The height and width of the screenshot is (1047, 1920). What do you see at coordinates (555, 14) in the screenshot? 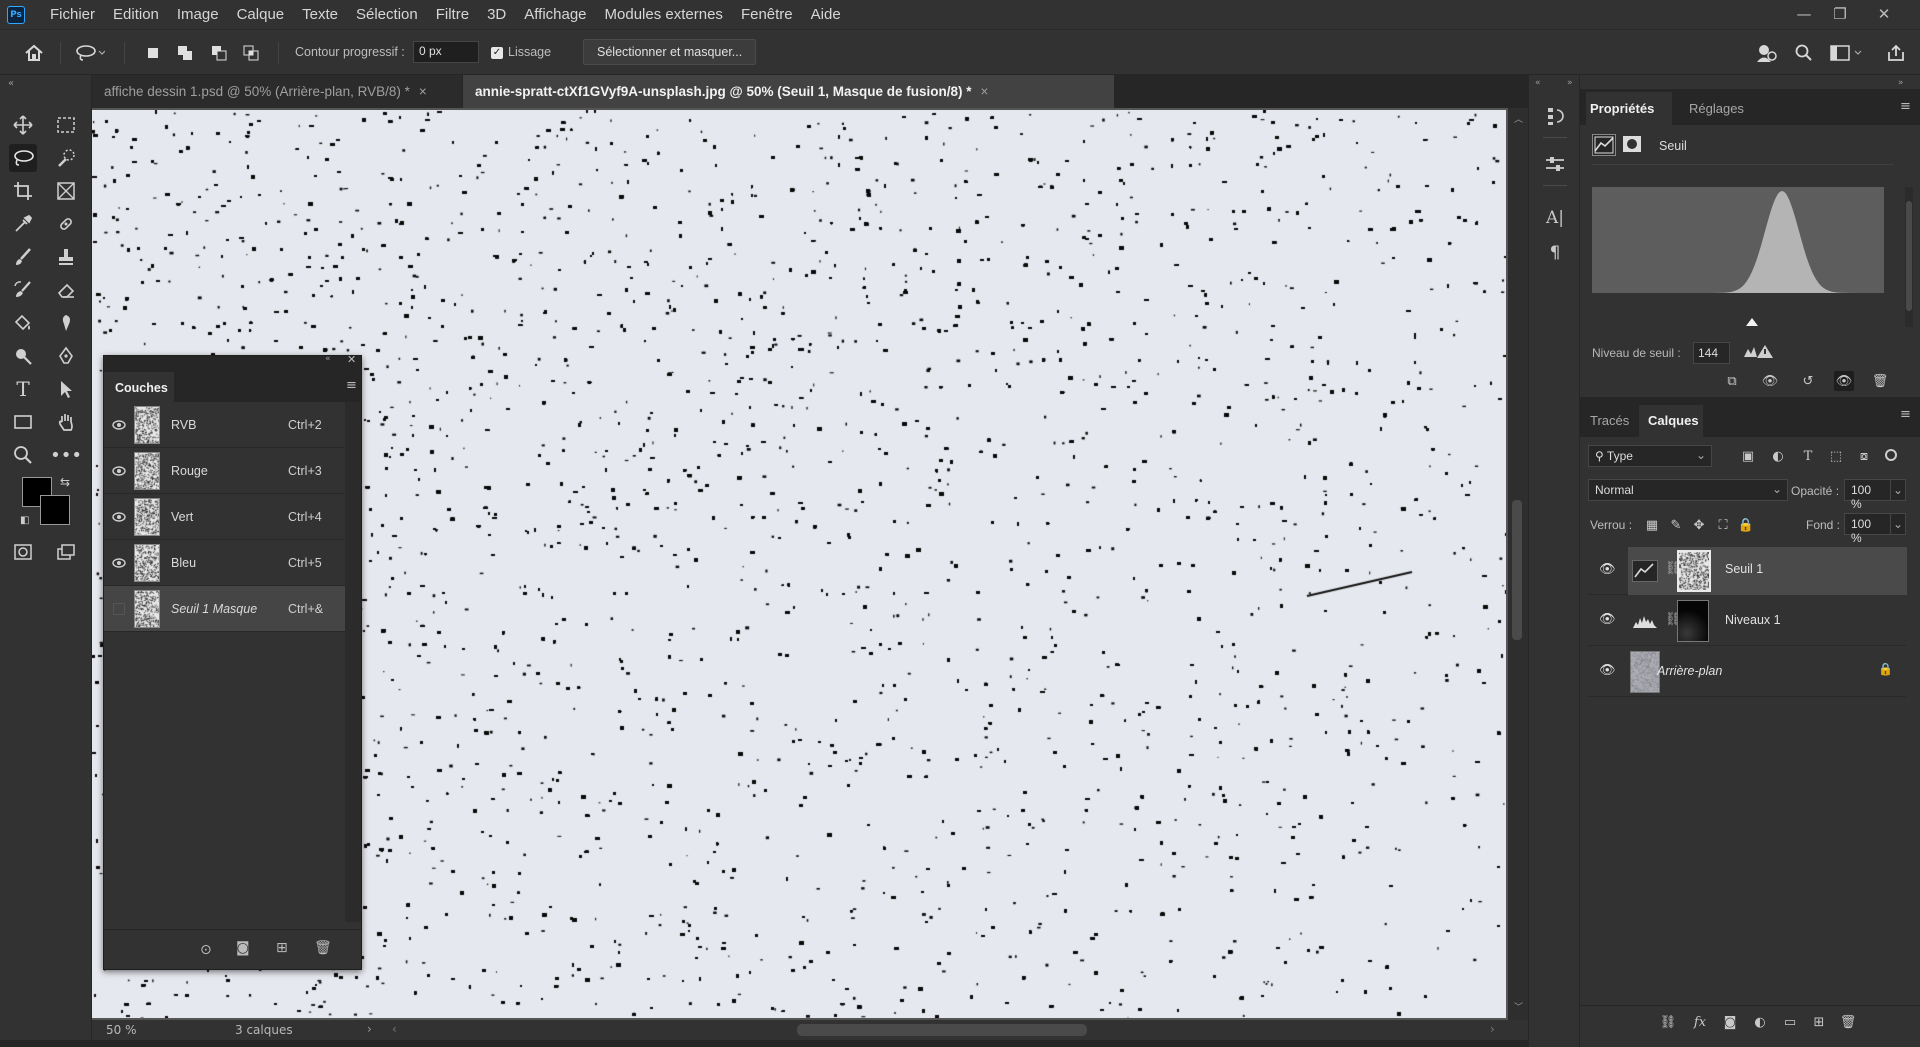
I see `menu-affichage: Affichage` at bounding box center [555, 14].